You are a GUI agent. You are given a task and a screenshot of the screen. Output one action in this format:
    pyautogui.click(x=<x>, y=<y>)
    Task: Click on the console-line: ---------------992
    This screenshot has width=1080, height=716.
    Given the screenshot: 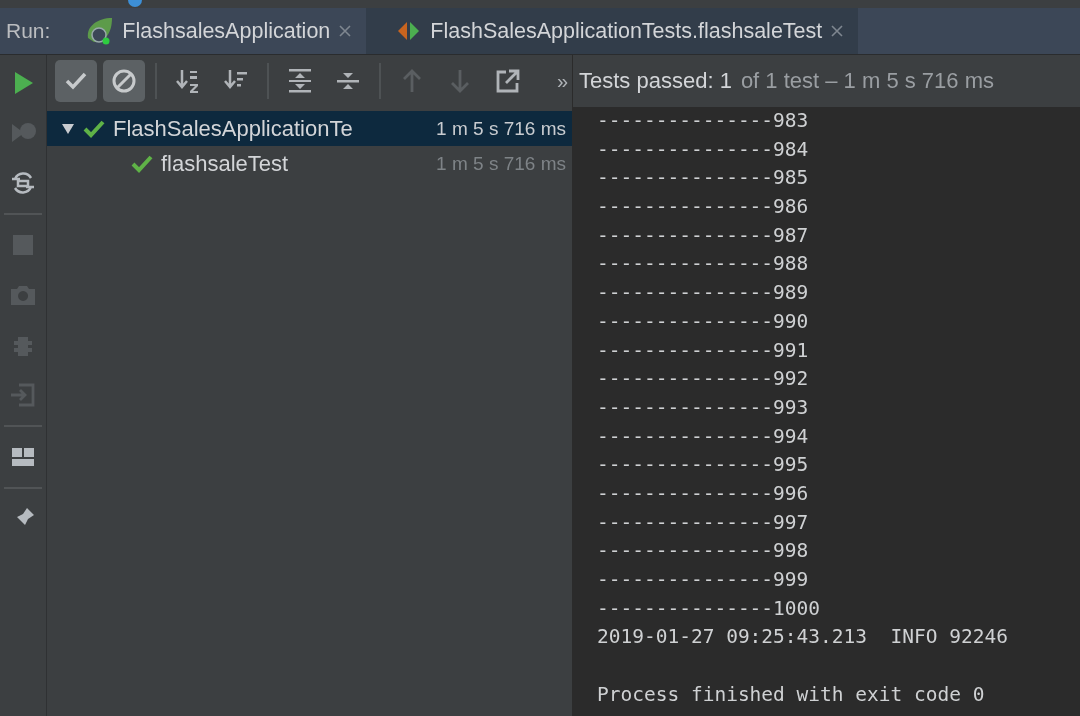 What is the action you would take?
    pyautogui.click(x=703, y=379)
    